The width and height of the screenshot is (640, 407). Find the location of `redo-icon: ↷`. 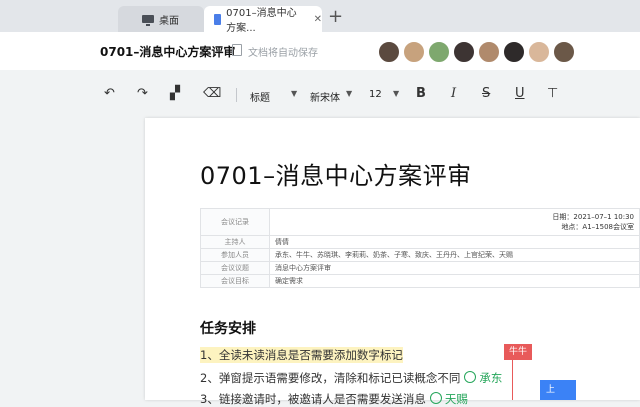

redo-icon: ↷ is located at coordinates (142, 94).